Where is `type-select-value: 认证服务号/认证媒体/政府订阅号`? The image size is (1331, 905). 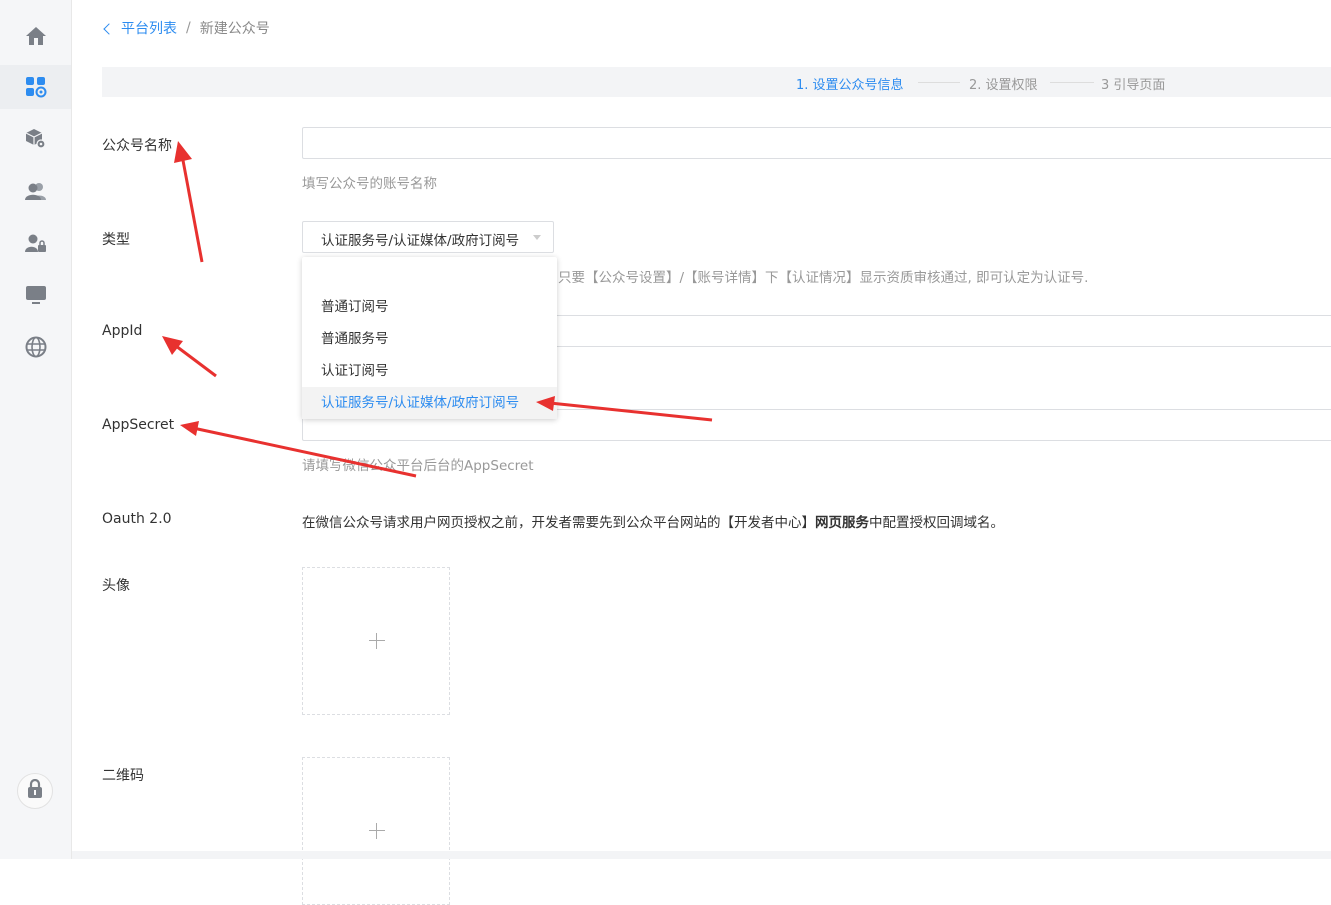 type-select-value: 认证服务号/认证媒体/政府订阅号 is located at coordinates (420, 241).